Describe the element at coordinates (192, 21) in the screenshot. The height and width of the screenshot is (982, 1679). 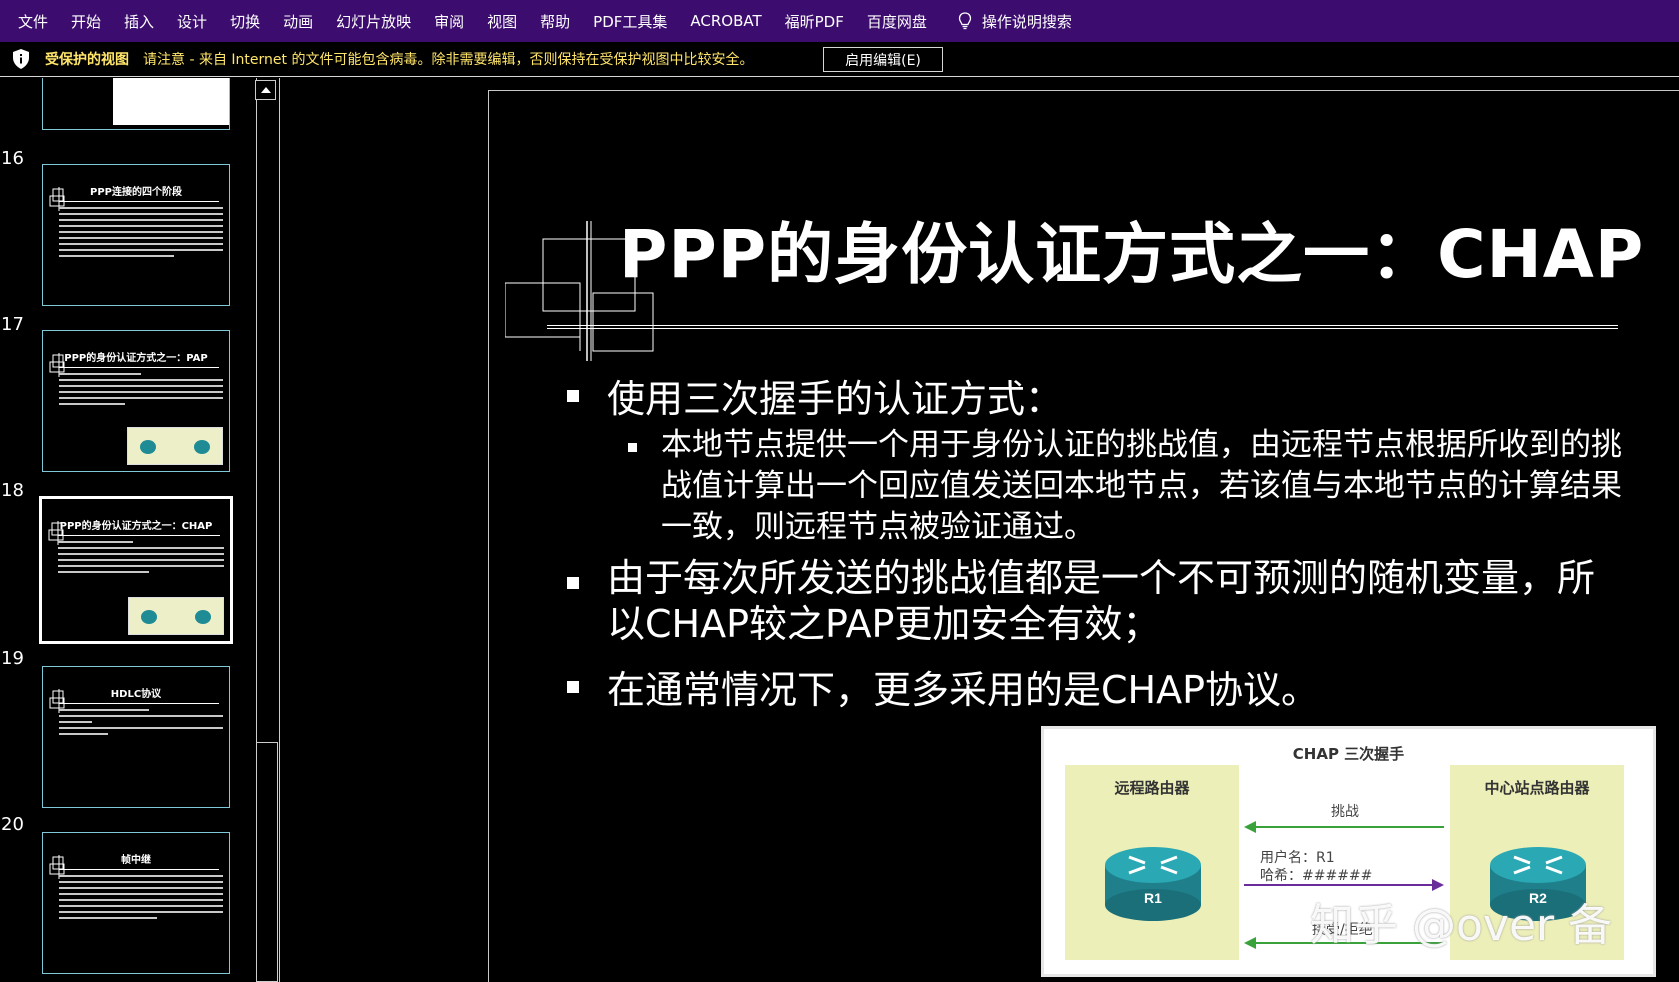
I see `menu-design: 设计` at that location.